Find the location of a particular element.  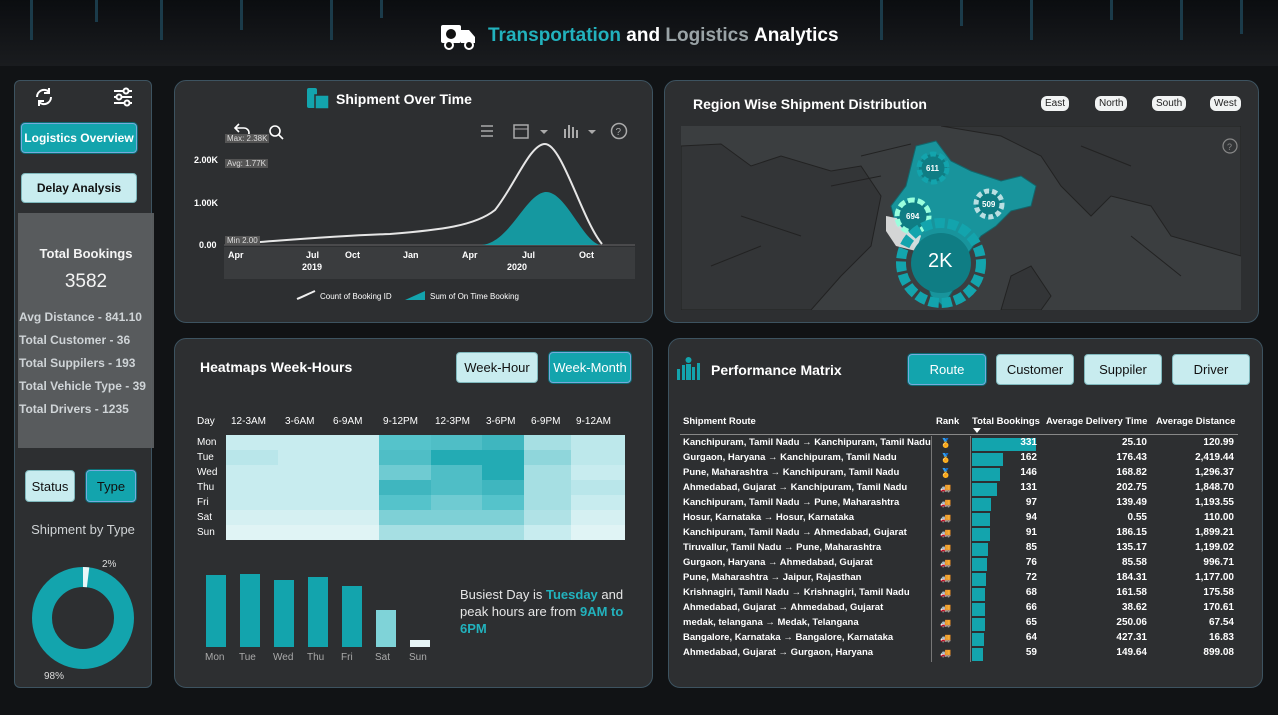

tab-driver: Driver is located at coordinates (1211, 369).